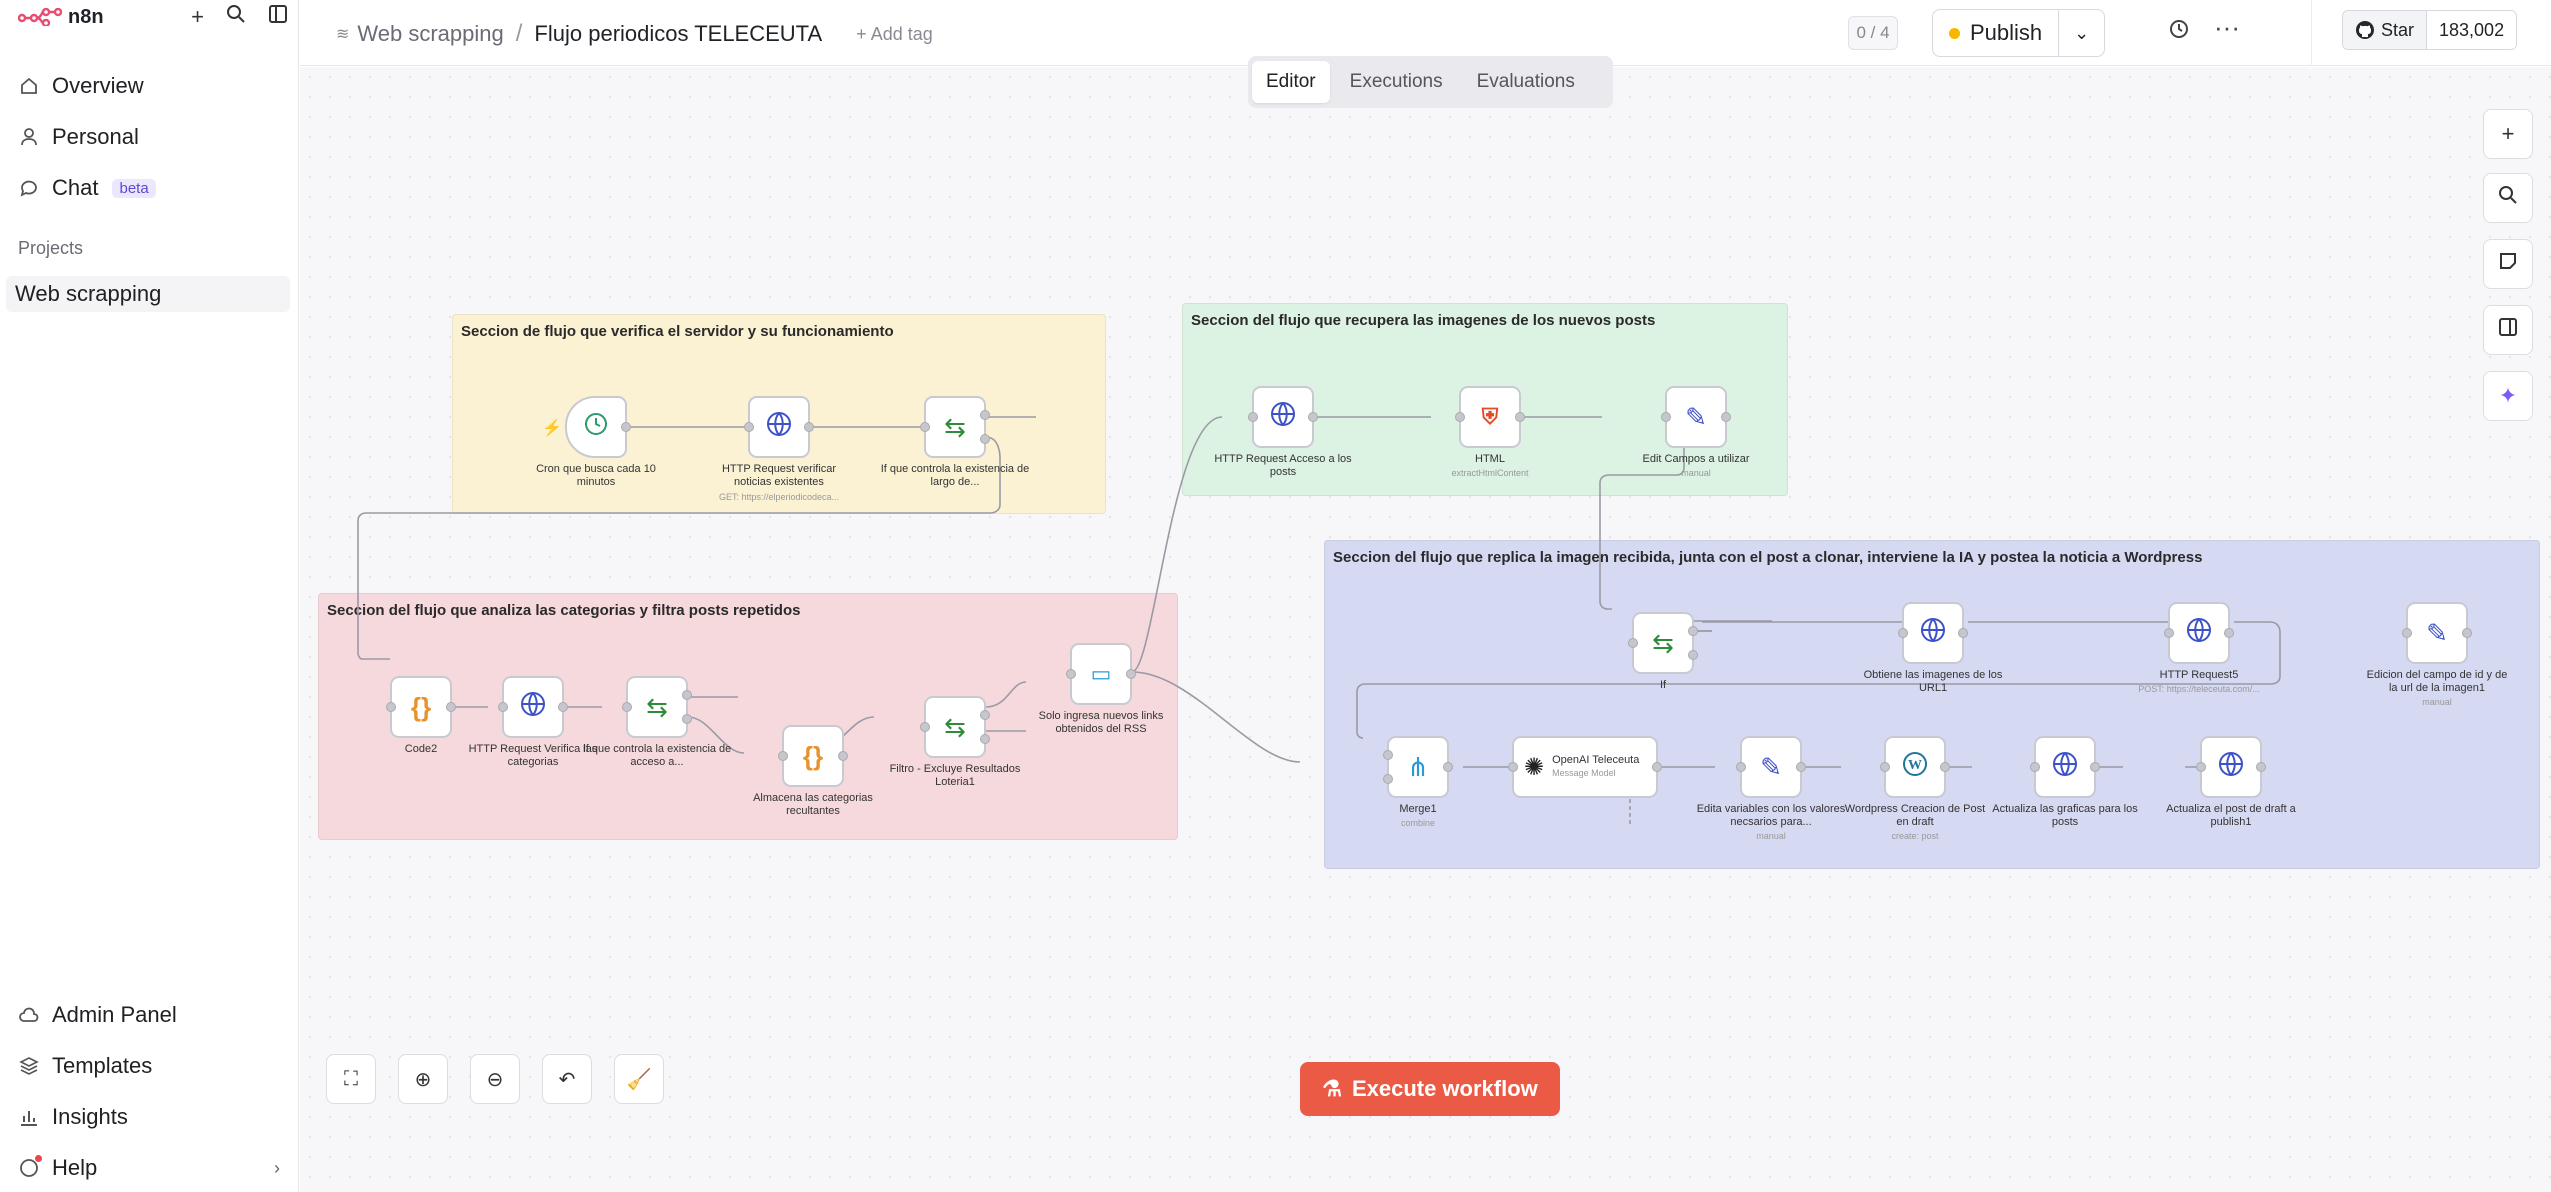  I want to click on logo-icon, so click(40, 17).